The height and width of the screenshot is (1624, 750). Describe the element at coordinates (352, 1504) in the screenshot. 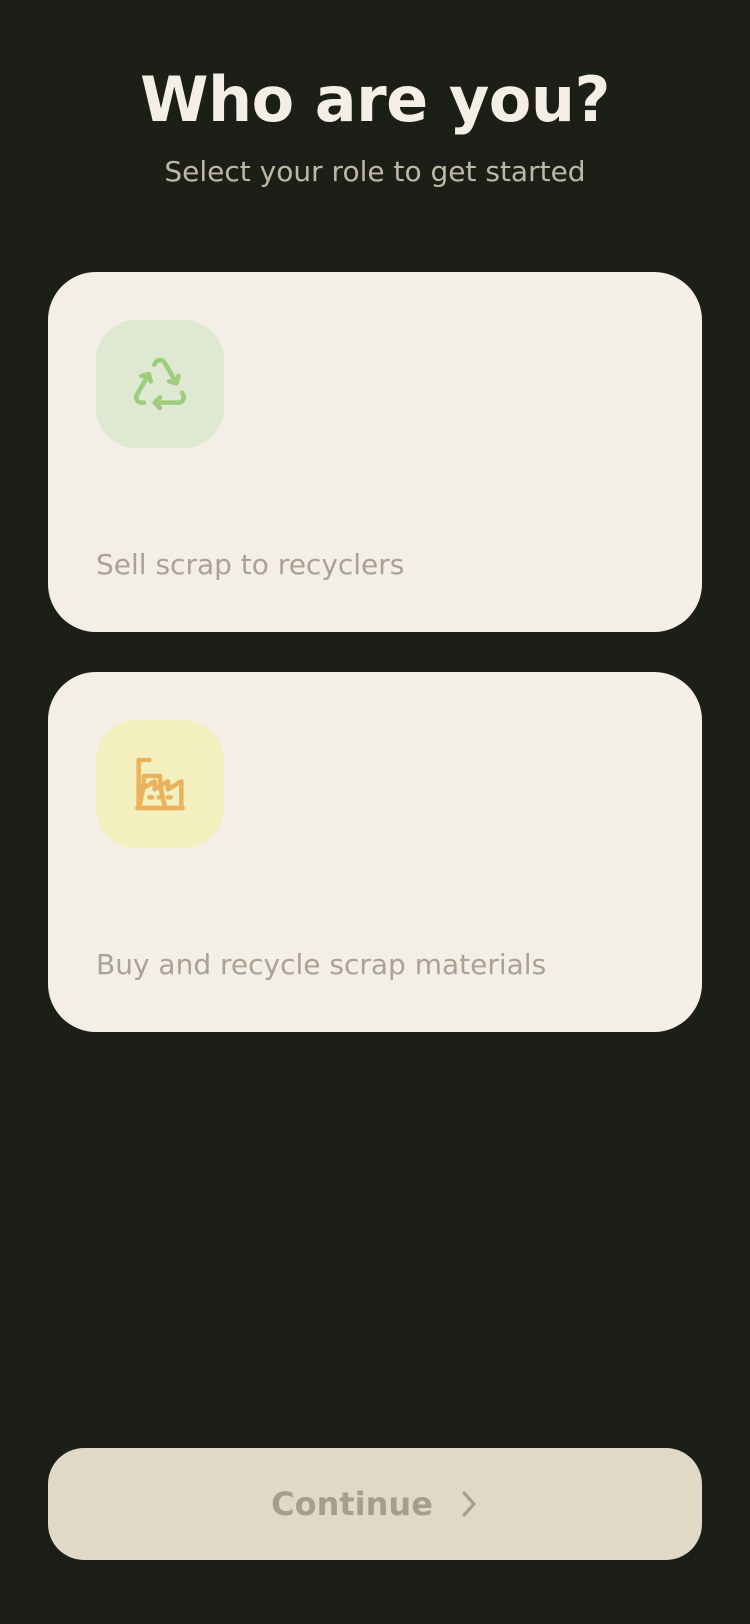

I see `continue-label: Continue` at that location.